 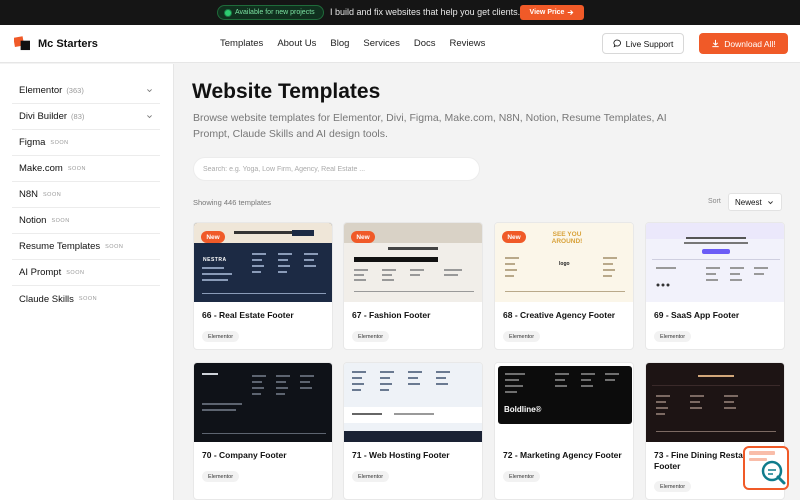 I want to click on template-card: 70 - Company Footer Elementor, so click(x=263, y=431).